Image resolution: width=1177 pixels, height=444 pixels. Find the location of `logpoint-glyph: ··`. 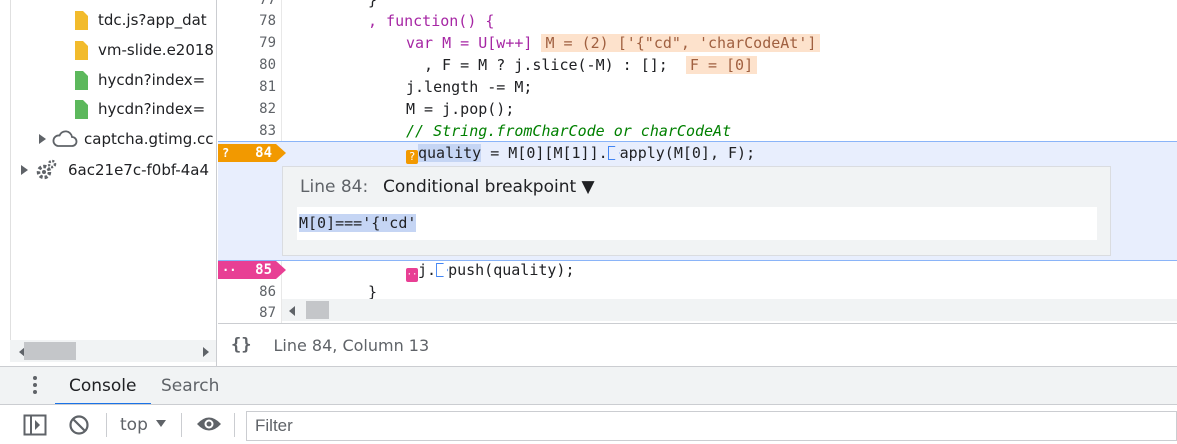

logpoint-glyph: ·· is located at coordinates (229, 270).